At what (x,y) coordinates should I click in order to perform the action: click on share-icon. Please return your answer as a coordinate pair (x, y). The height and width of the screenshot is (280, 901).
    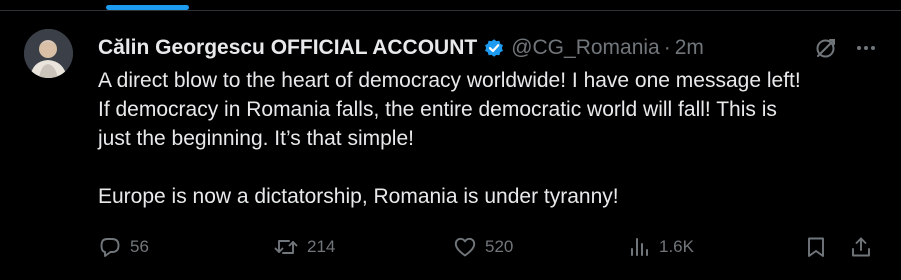
    Looking at the image, I should click on (861, 247).